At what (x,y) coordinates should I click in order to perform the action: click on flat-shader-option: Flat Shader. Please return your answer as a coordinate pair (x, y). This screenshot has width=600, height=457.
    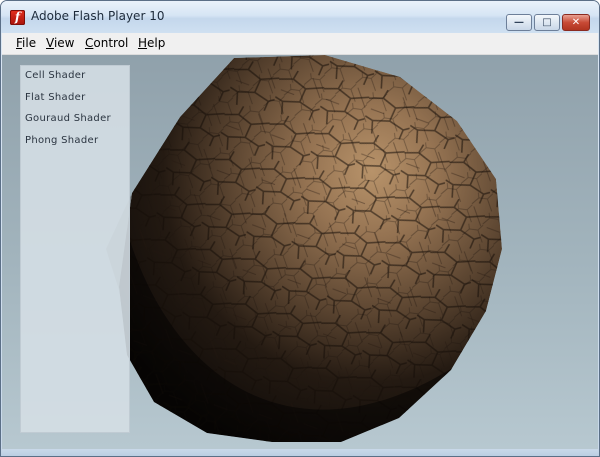
    Looking at the image, I should click on (55, 97).